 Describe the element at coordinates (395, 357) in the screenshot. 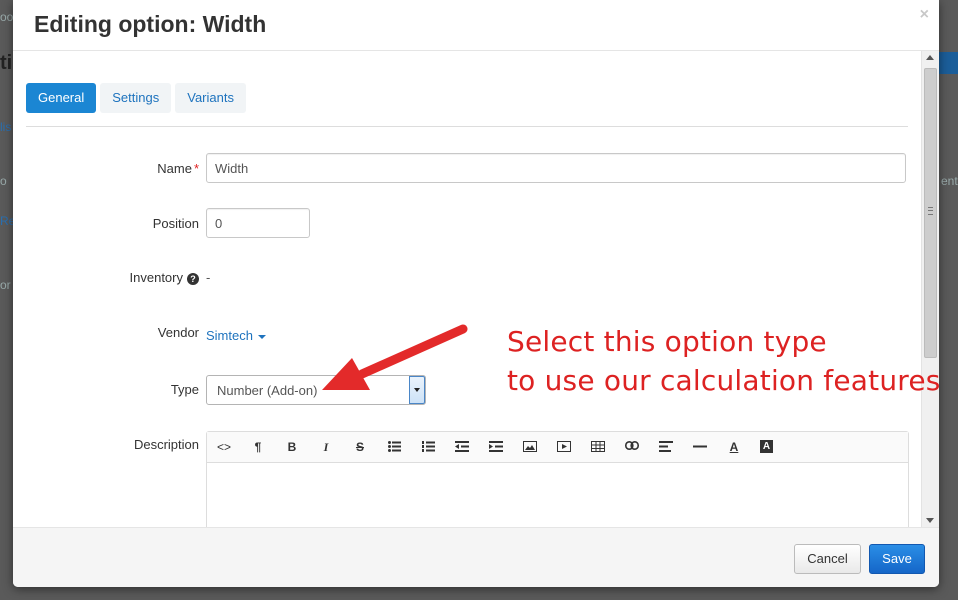

I see `annotation-arrow` at that location.